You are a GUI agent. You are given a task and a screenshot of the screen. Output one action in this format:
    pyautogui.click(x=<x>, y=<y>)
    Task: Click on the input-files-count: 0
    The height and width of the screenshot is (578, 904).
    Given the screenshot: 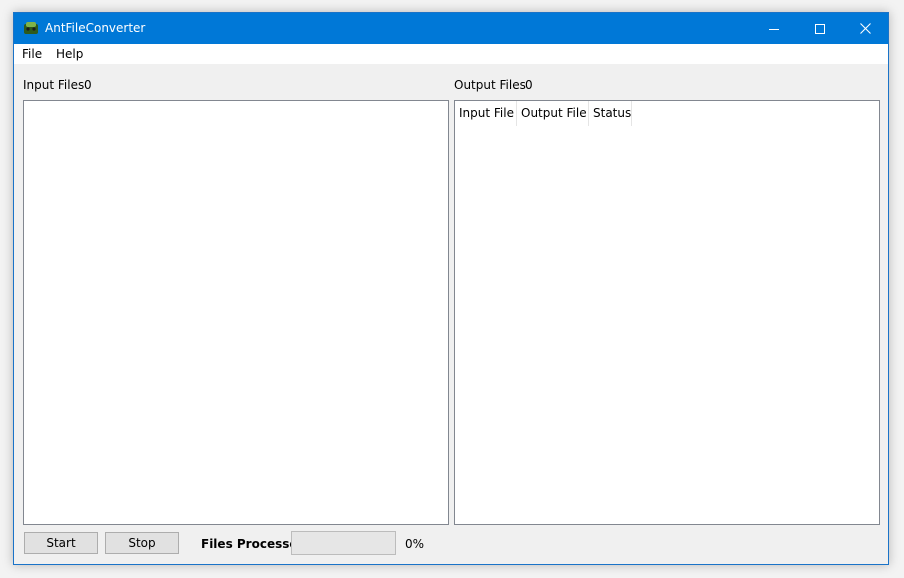 What is the action you would take?
    pyautogui.click(x=88, y=85)
    